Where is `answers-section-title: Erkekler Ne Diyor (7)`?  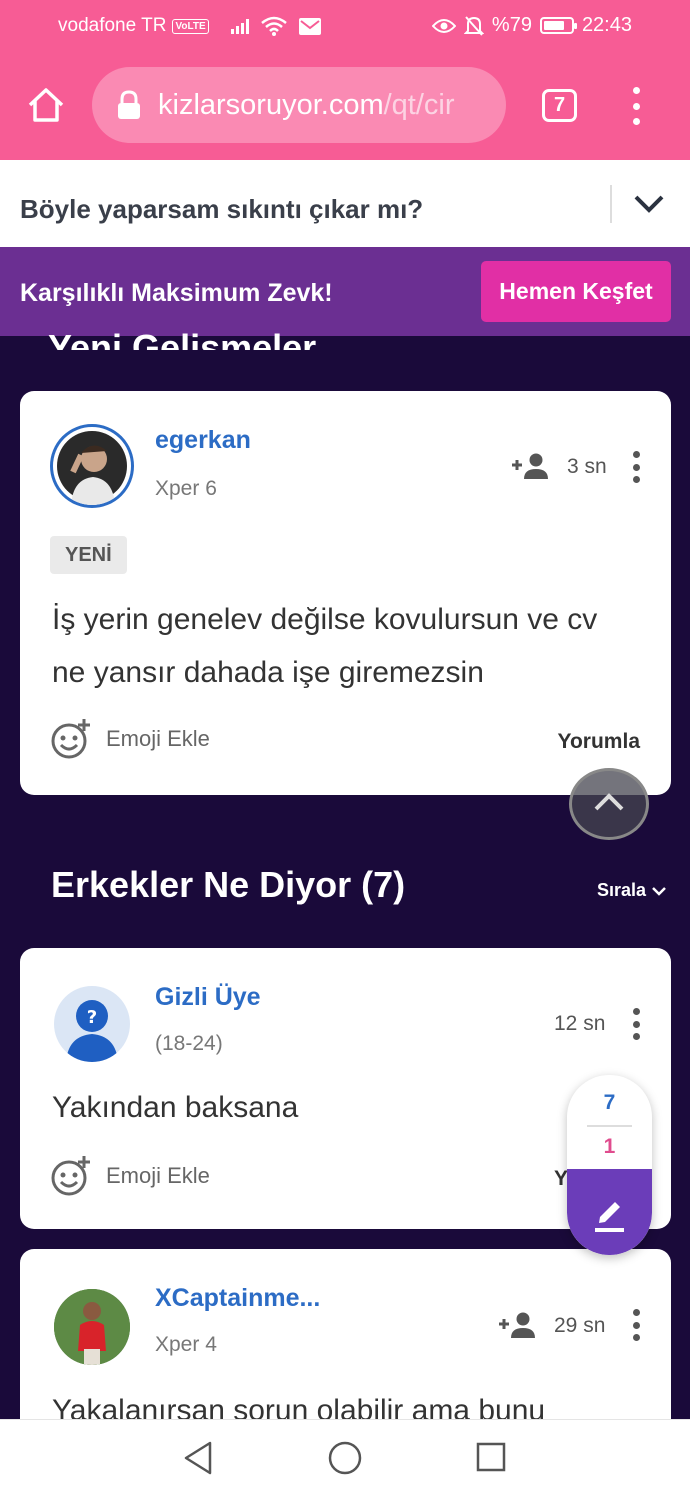
answers-section-title: Erkekler Ne Diyor (7) is located at coordinates (228, 884).